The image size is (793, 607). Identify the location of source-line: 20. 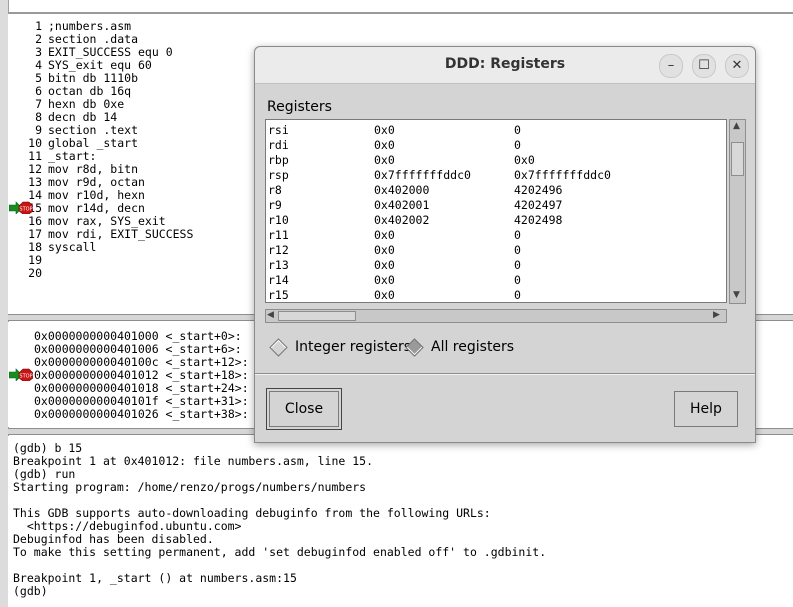
(100, 273).